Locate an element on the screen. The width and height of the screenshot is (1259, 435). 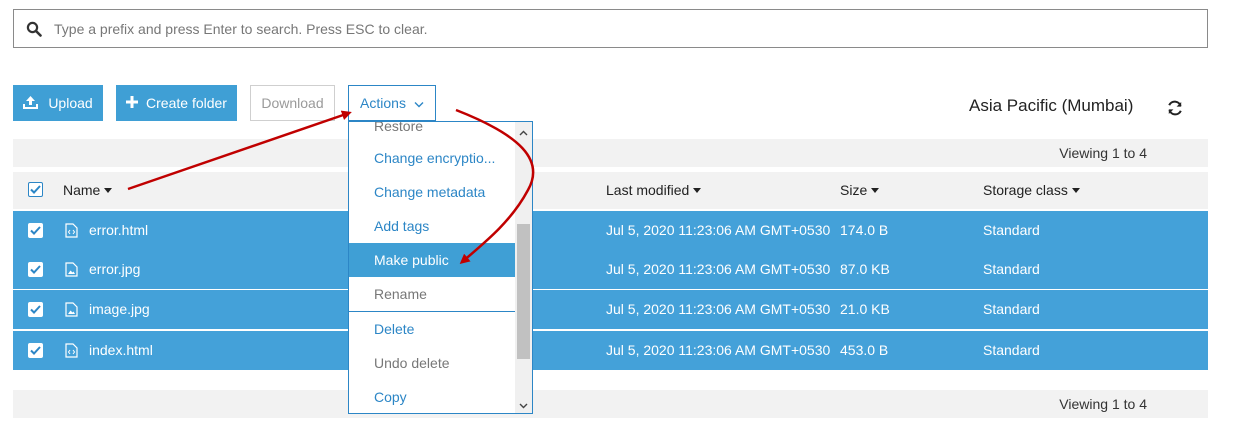
file-name: image.jpg is located at coordinates (119, 309).